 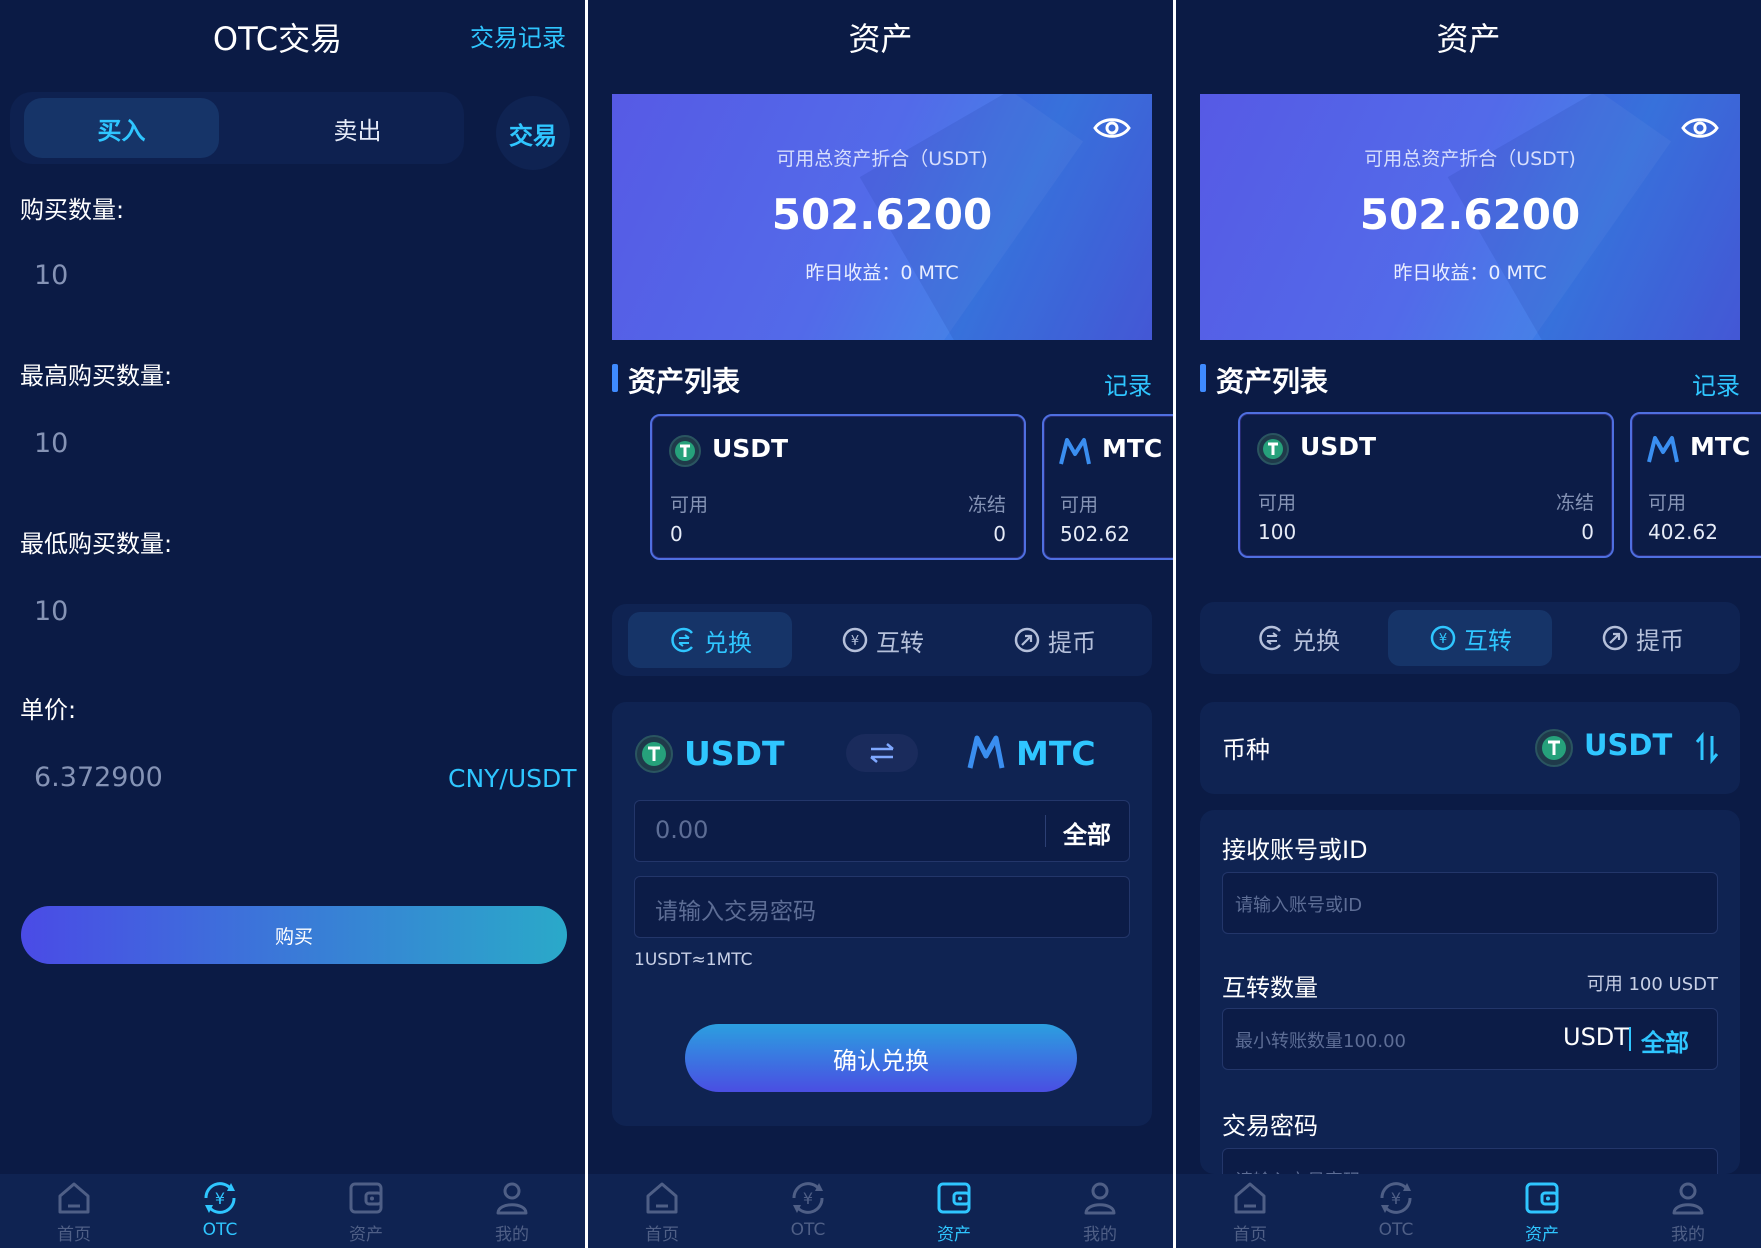 What do you see at coordinates (1107, 487) in the screenshot?
I see `mtc-asset-card: MTC 可用 502.62` at bounding box center [1107, 487].